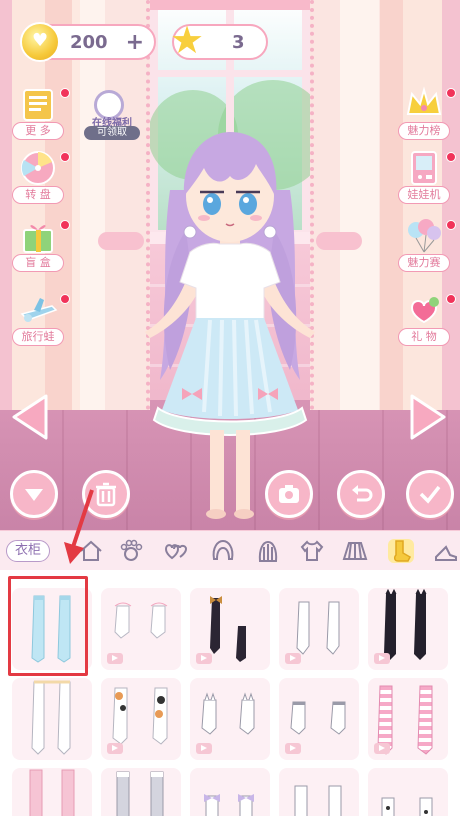 The height and width of the screenshot is (816, 460). Describe the element at coordinates (48, 626) in the screenshot. I see `selected-item-highlight` at that location.